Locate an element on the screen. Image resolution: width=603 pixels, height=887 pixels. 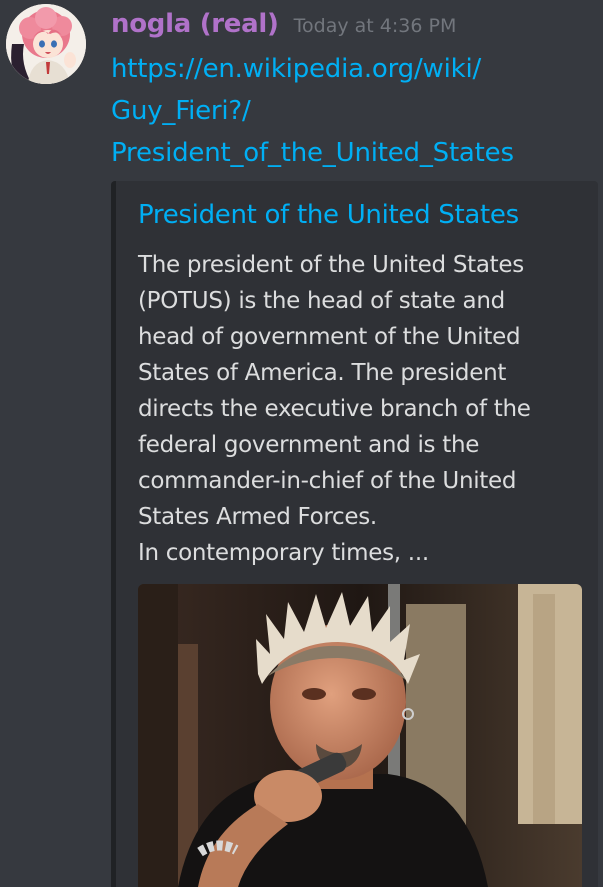
description-line: federal government and is the is located at coordinates (309, 445).